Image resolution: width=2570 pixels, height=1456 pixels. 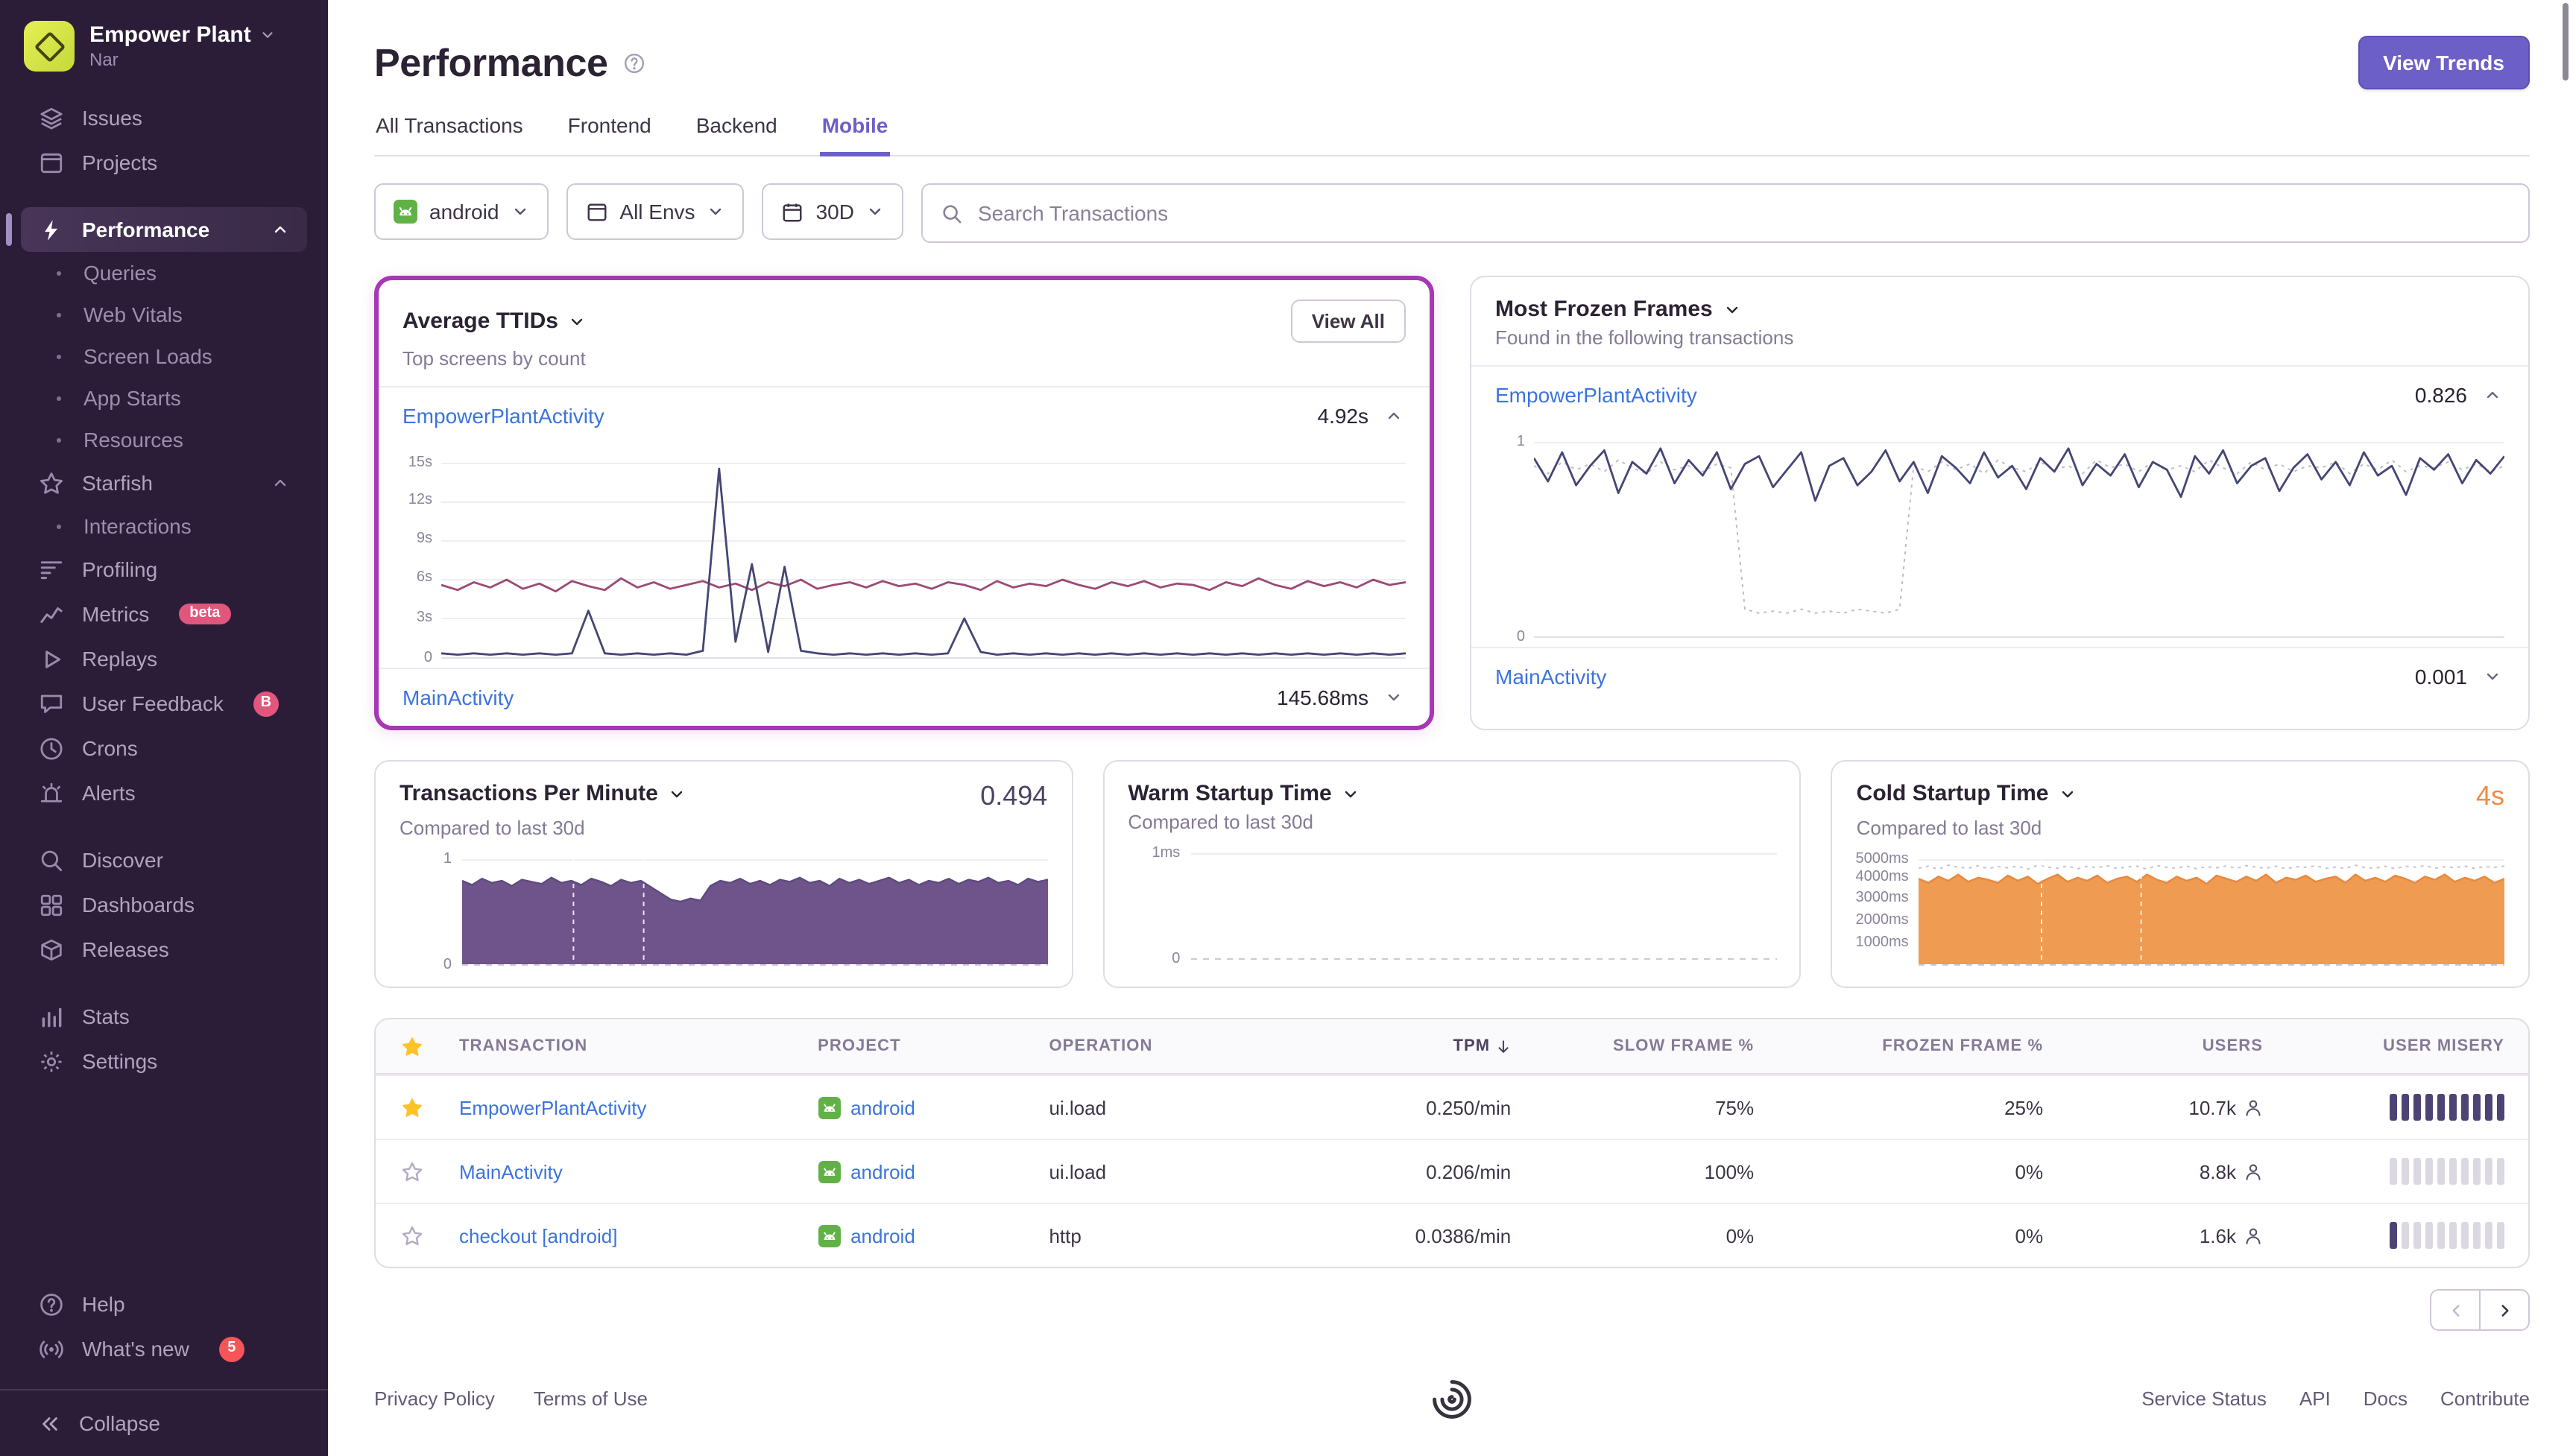 What do you see at coordinates (921, 1046) in the screenshot?
I see `column-header-project: PROJECT` at bounding box center [921, 1046].